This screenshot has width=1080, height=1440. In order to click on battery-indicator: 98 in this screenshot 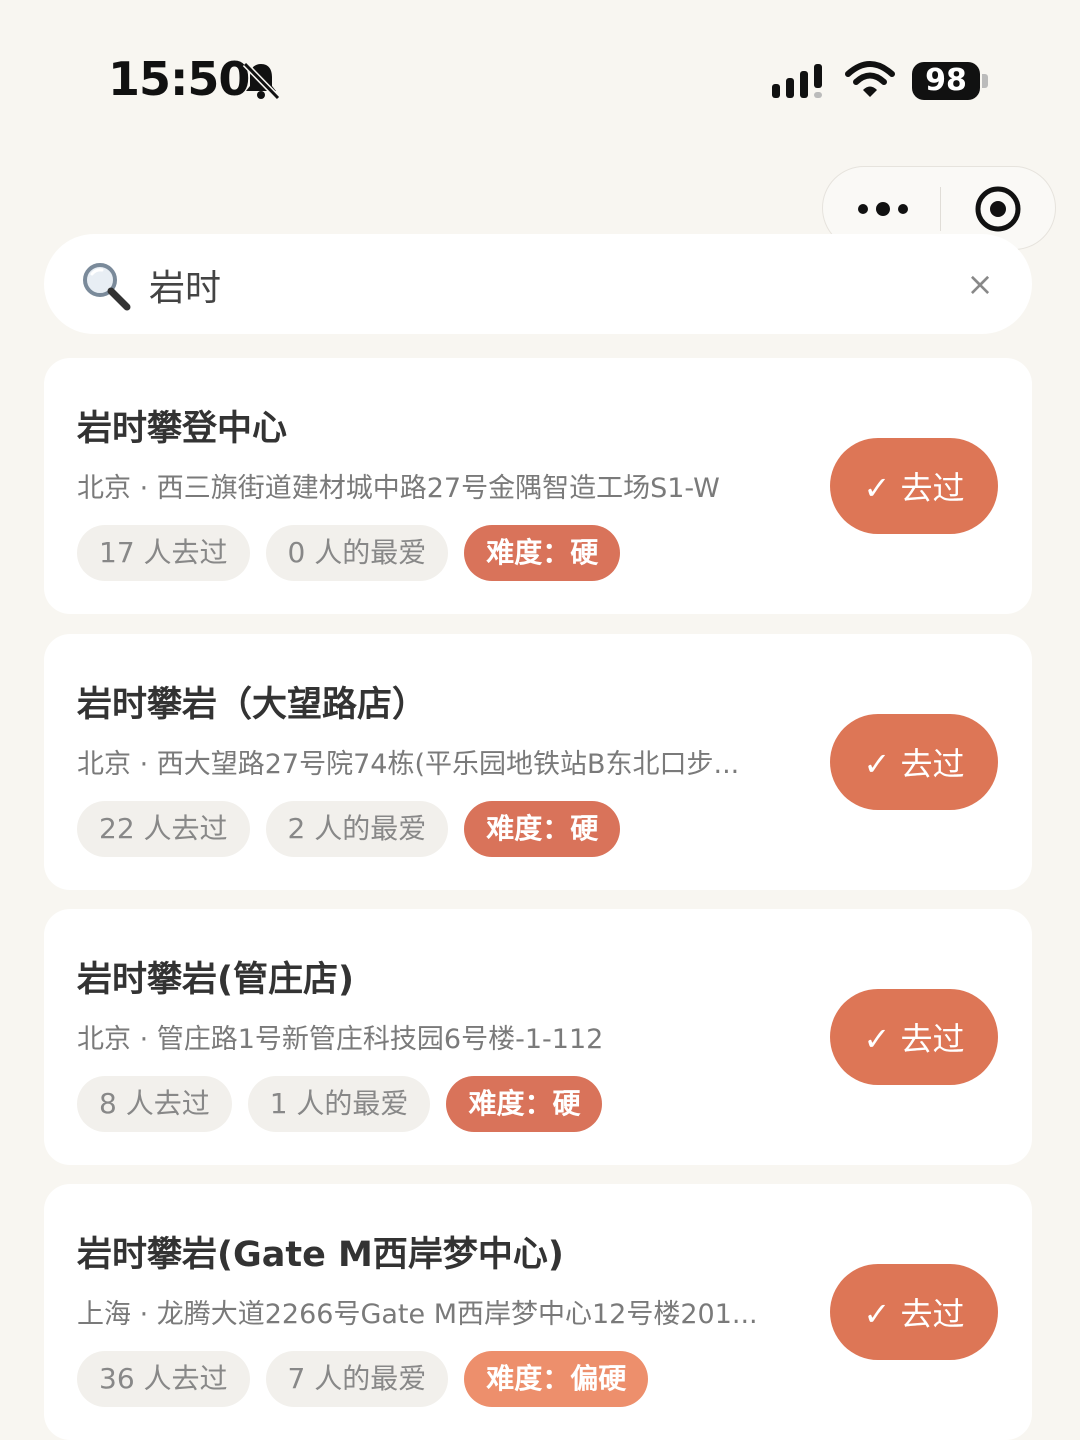, I will do `click(946, 81)`.